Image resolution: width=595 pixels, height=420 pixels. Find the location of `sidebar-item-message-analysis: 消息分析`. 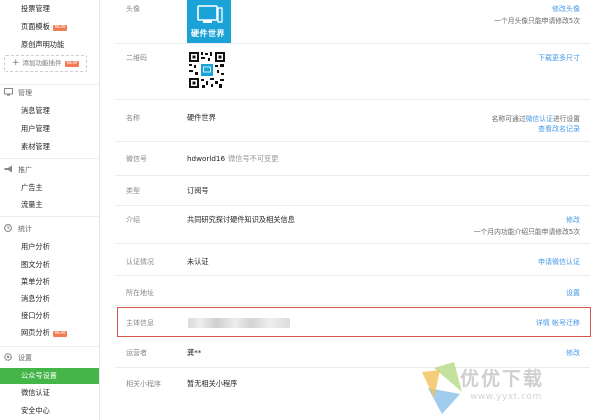

sidebar-item-message-analysis: 消息分析 is located at coordinates (35, 299).